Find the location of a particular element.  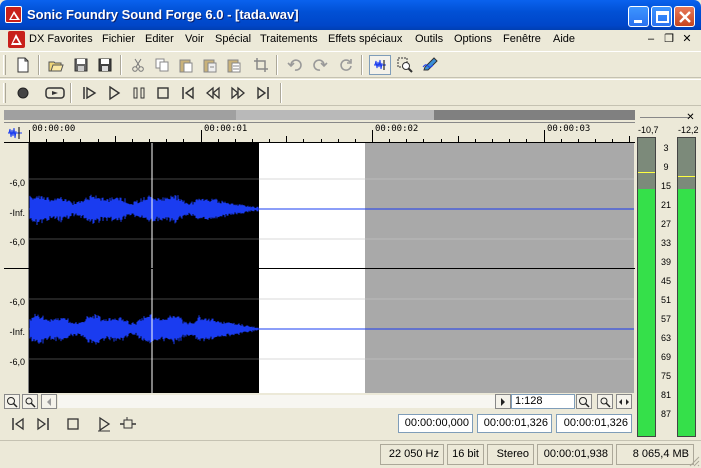

repeat-icon is located at coordinates (346, 65).